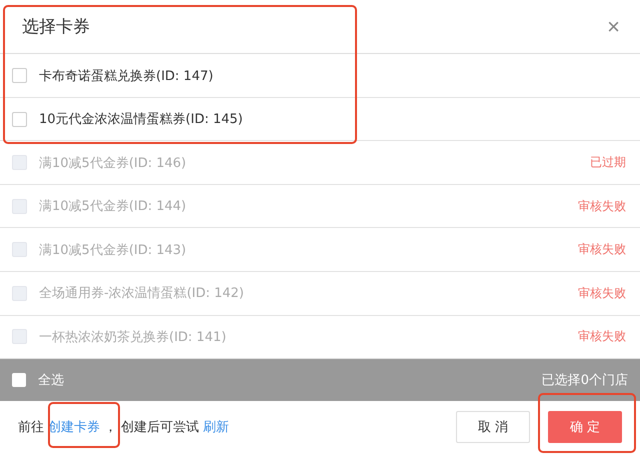  What do you see at coordinates (51, 380) in the screenshot?
I see `select-all-label: 全选` at bounding box center [51, 380].